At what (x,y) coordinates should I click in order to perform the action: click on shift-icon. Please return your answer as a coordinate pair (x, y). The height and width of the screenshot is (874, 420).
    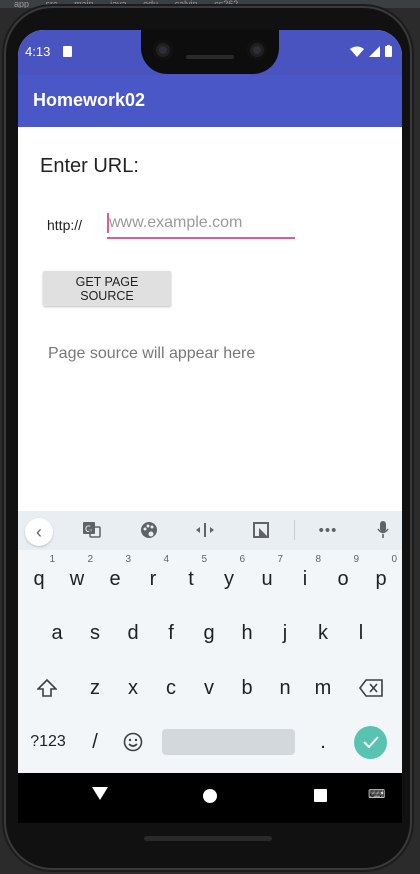
    Looking at the image, I should click on (47, 687).